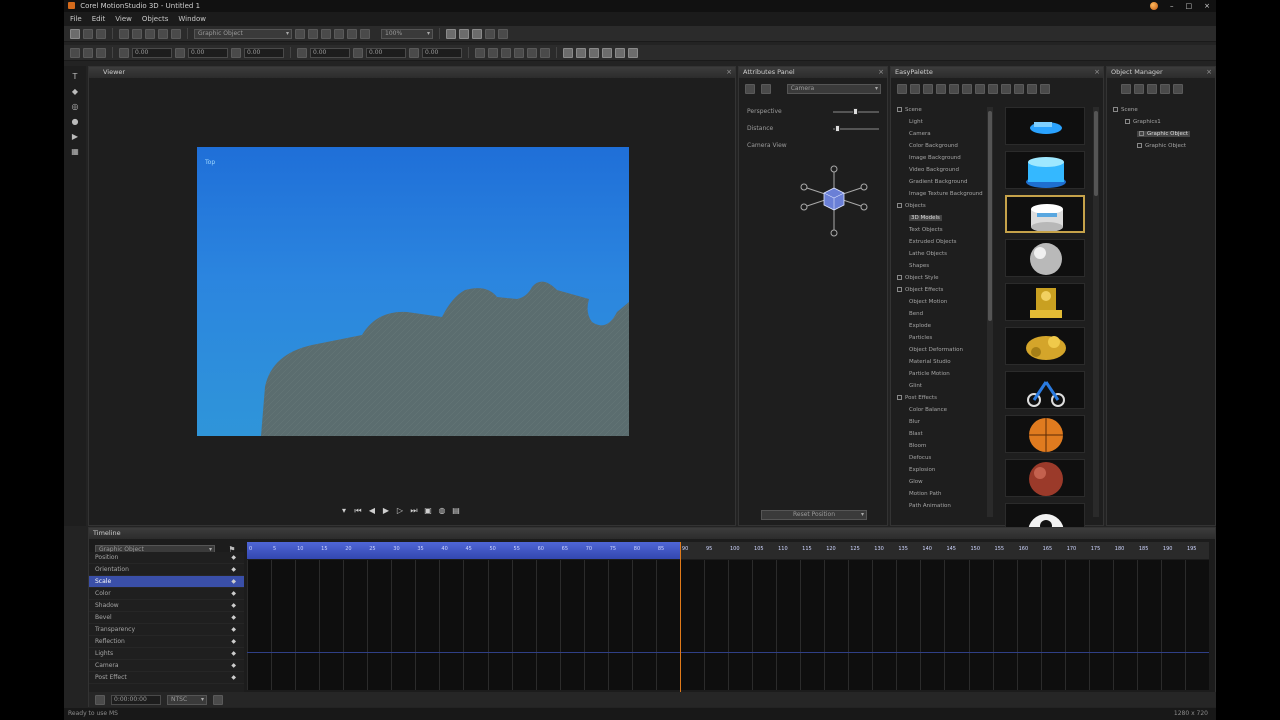 This screenshot has height=720, width=1280. Describe the element at coordinates (911, 206) in the screenshot. I see `palette-tree-item: Objects` at that location.